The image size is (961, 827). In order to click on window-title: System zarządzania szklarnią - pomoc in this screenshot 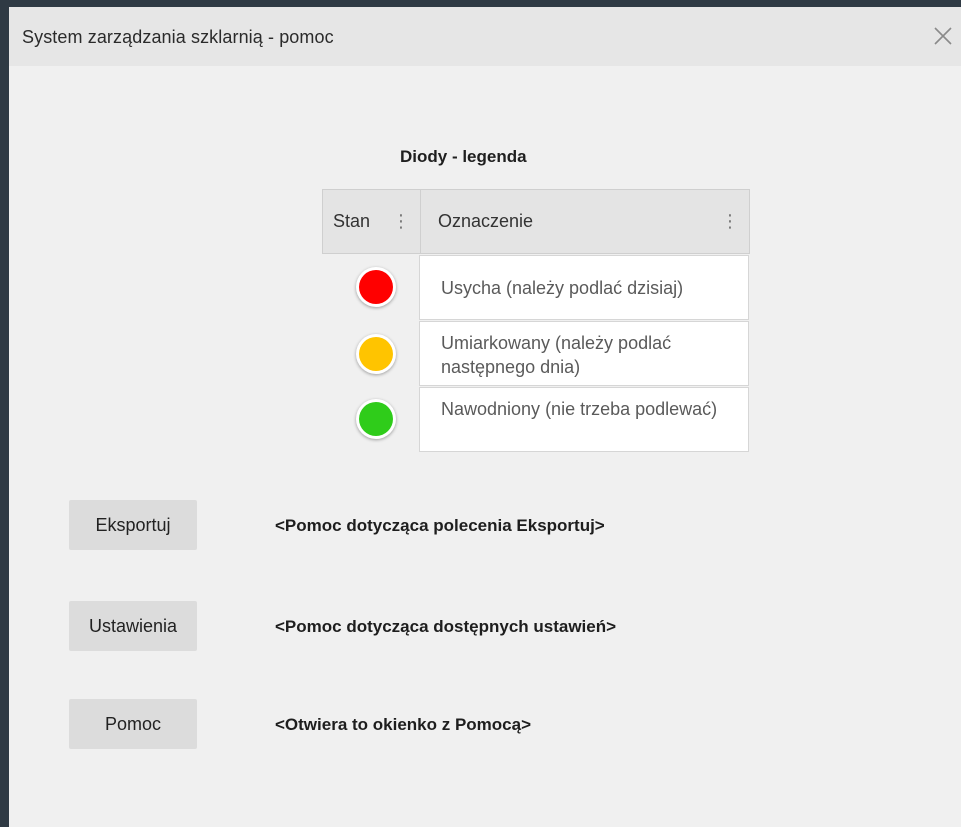, I will do `click(178, 37)`.